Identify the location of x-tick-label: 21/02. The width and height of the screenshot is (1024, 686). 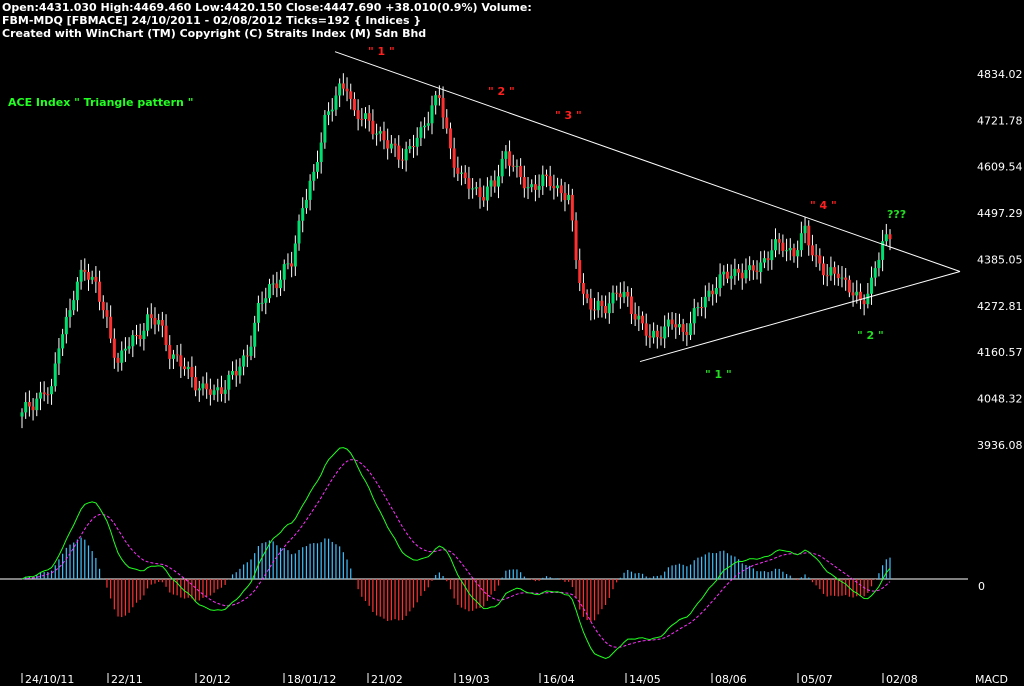
(387, 679).